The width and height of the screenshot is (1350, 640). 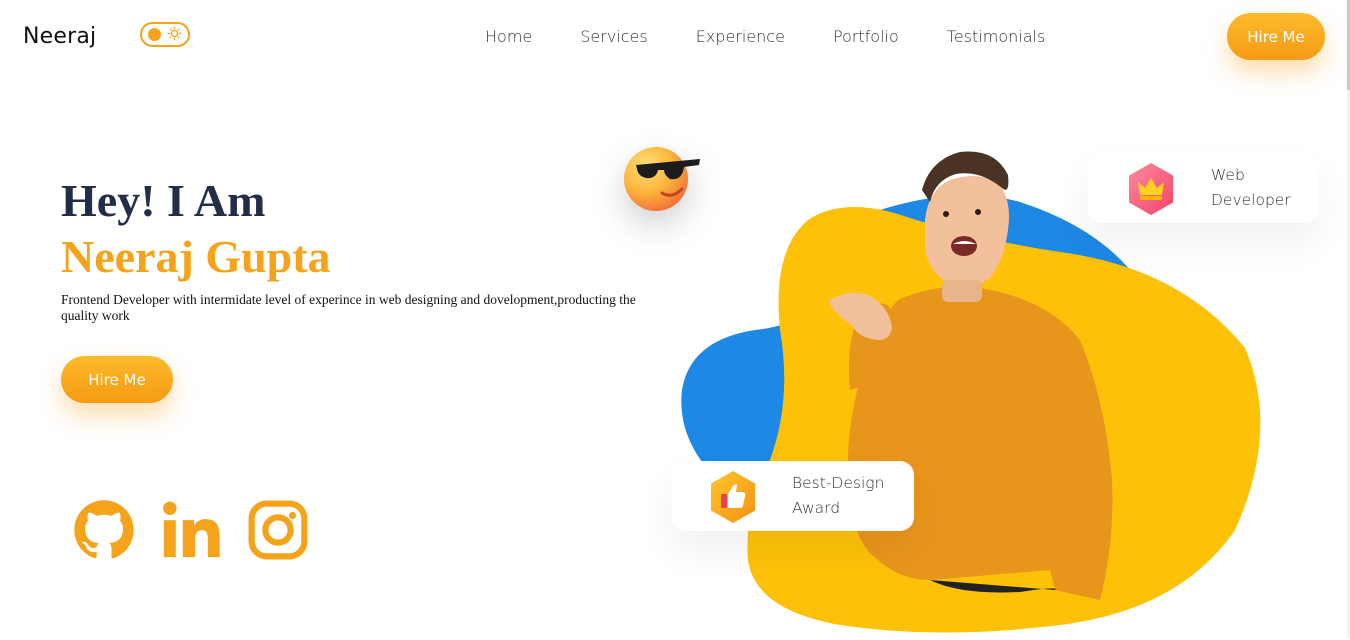 What do you see at coordinates (174, 33) in the screenshot?
I see `sun-icon` at bounding box center [174, 33].